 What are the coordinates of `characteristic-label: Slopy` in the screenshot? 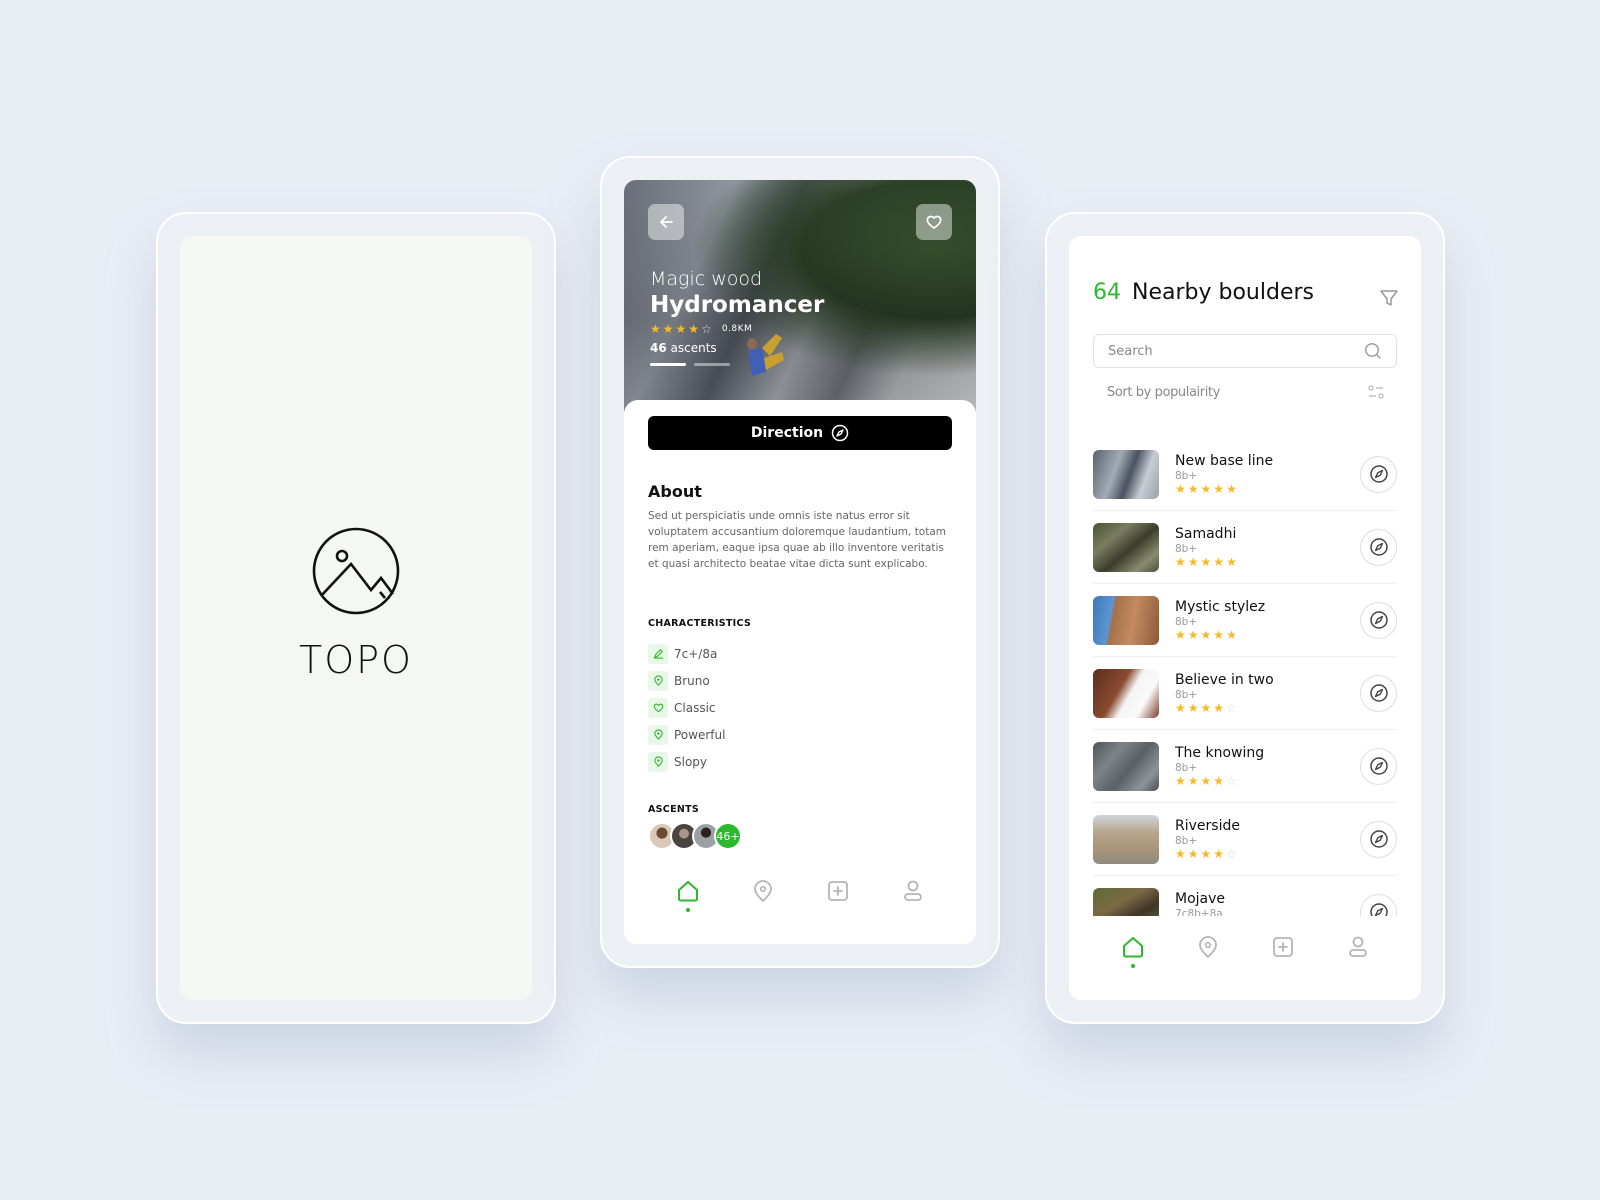 It's located at (691, 761).